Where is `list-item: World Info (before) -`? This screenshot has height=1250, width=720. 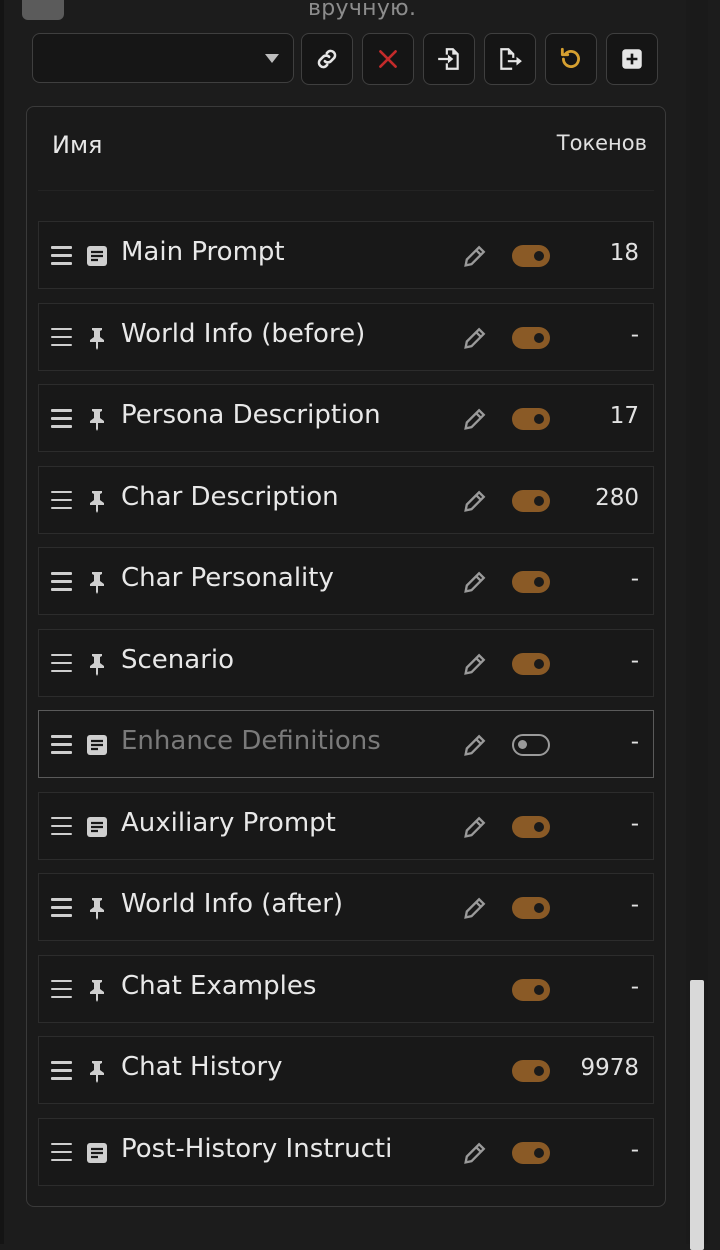 list-item: World Info (before) - is located at coordinates (346, 336).